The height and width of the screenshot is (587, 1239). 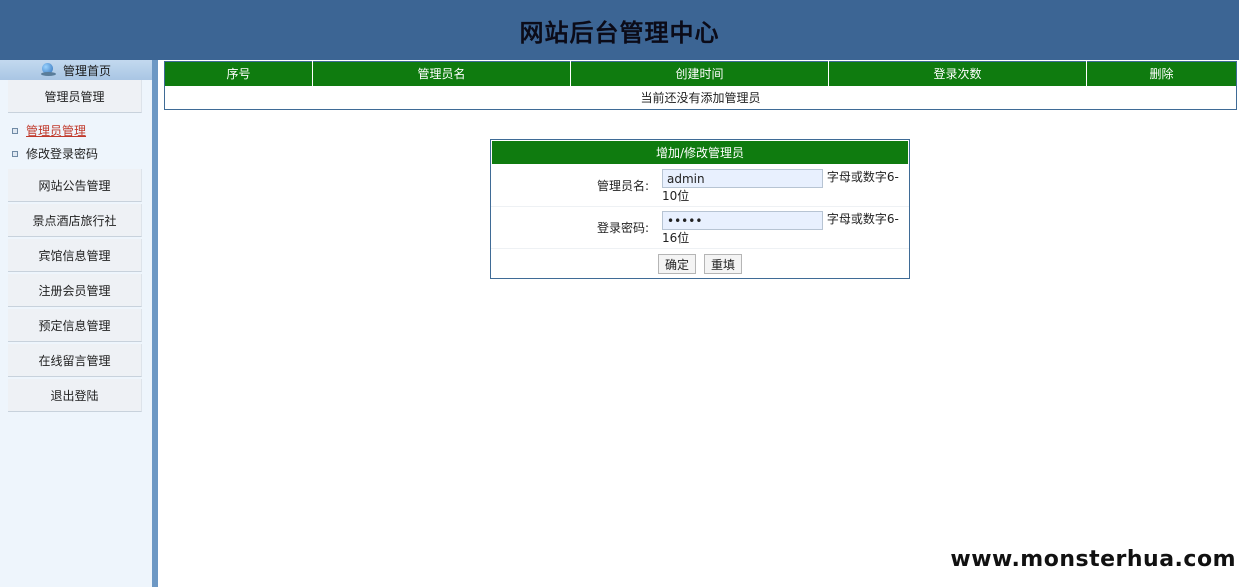 What do you see at coordinates (622, 228) in the screenshot?
I see `password-label: 登录密码:` at bounding box center [622, 228].